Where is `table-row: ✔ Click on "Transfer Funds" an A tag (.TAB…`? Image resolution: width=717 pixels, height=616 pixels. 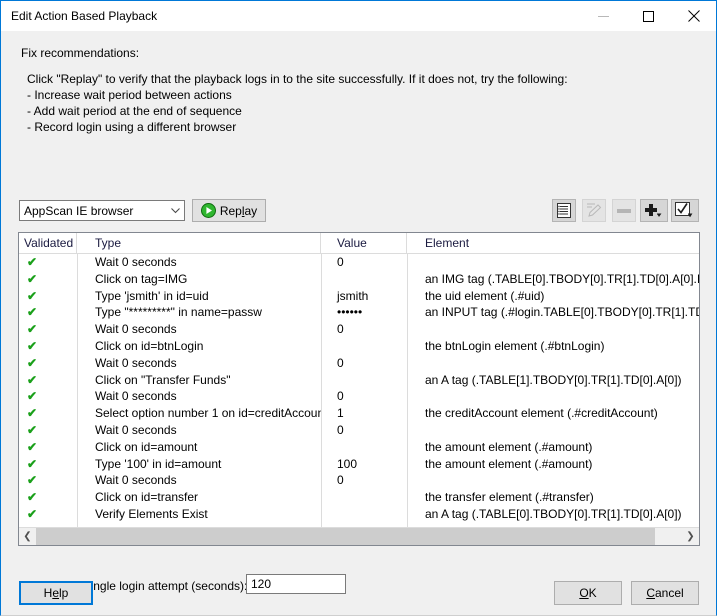 table-row: ✔ Click on "Transfer Funds" an A tag (.TAB… is located at coordinates (359, 380).